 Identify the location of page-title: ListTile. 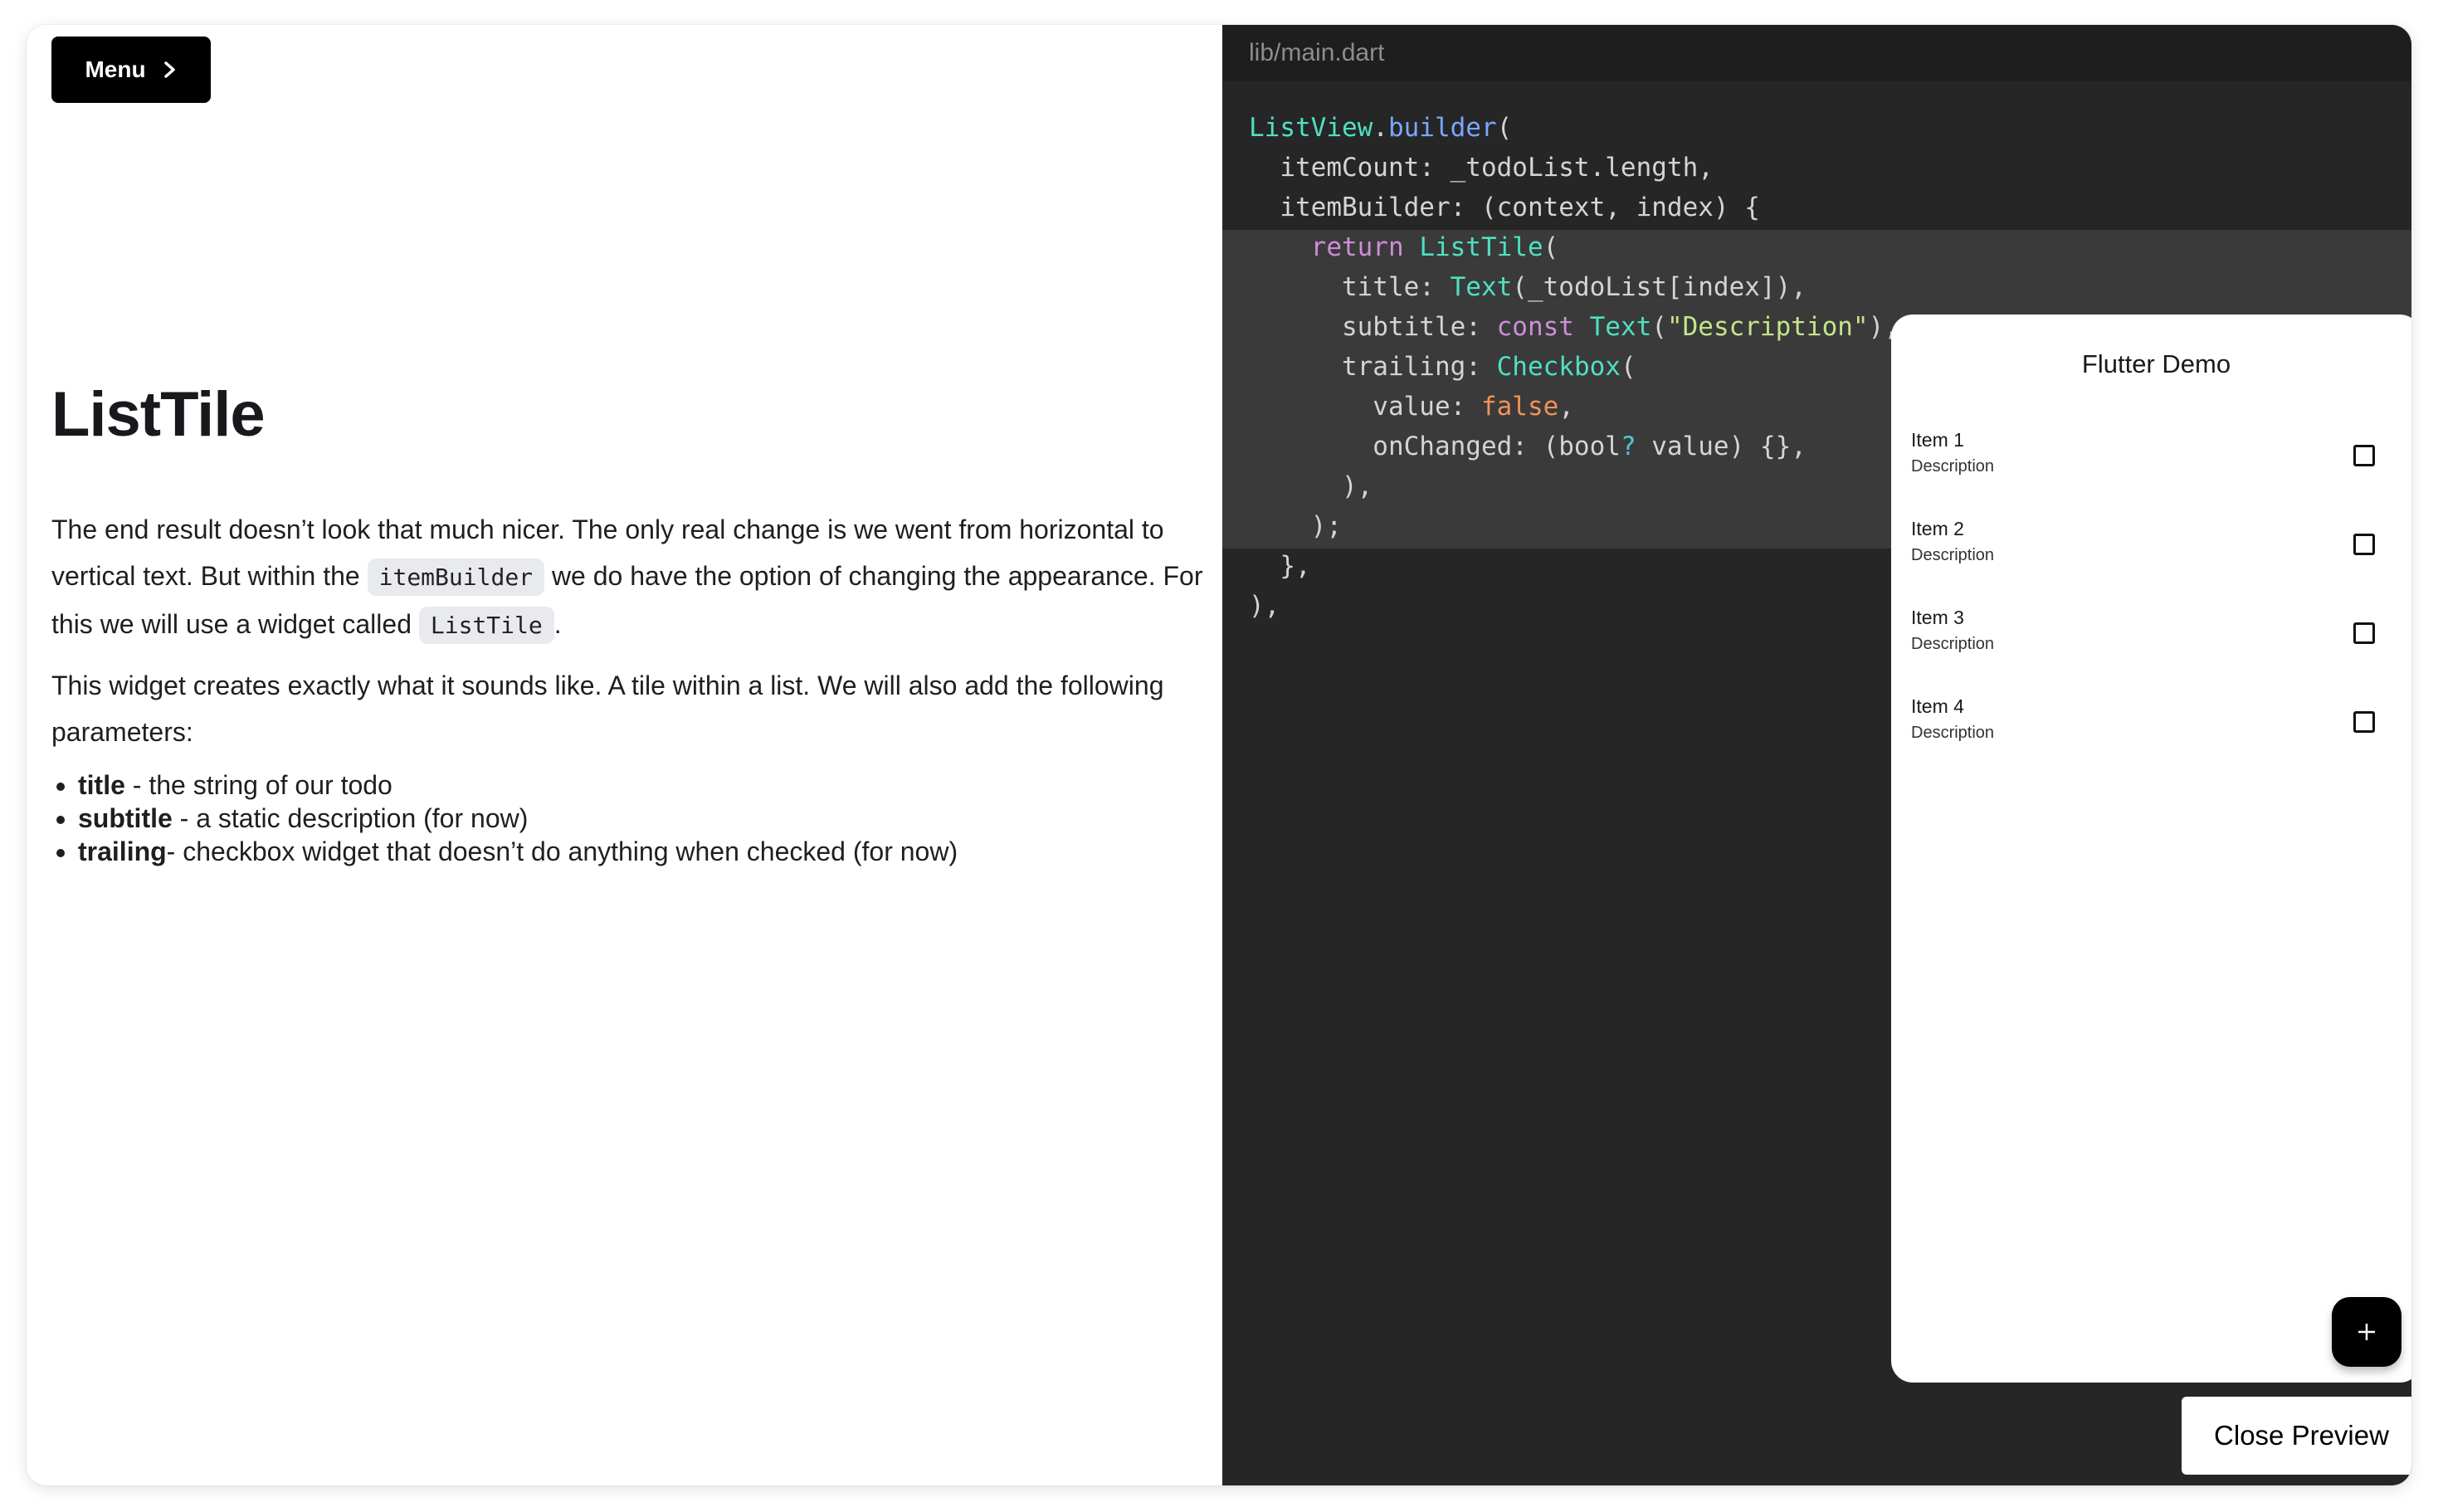
(159, 414).